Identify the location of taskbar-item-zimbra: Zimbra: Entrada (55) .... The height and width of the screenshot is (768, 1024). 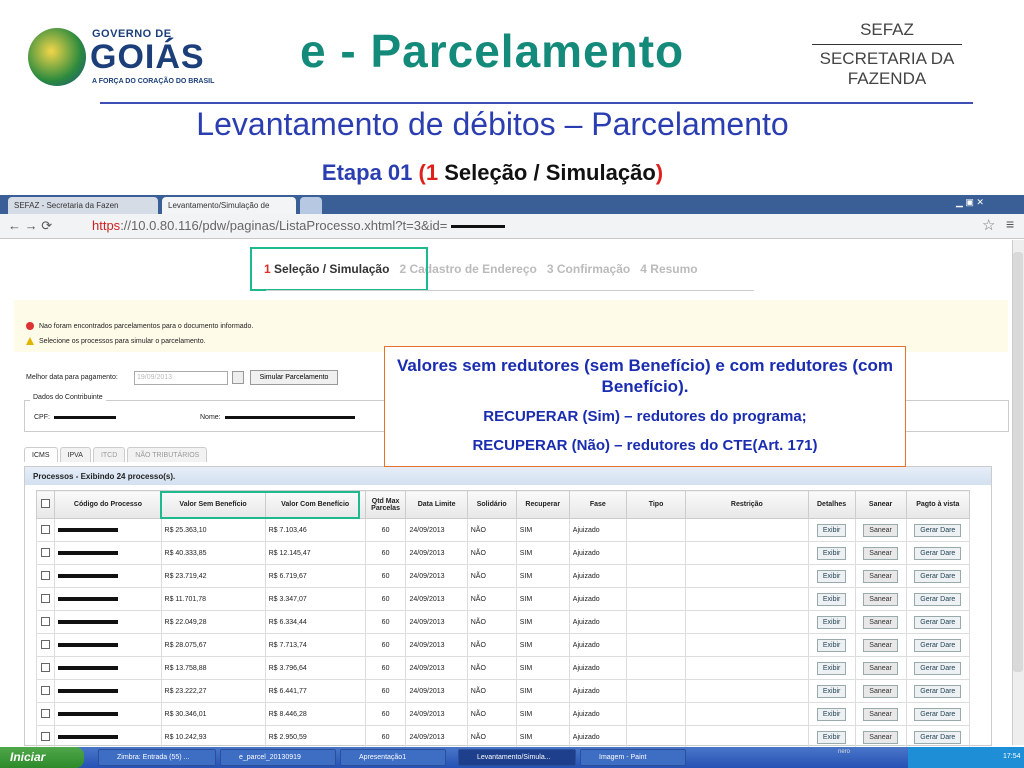
(157, 757).